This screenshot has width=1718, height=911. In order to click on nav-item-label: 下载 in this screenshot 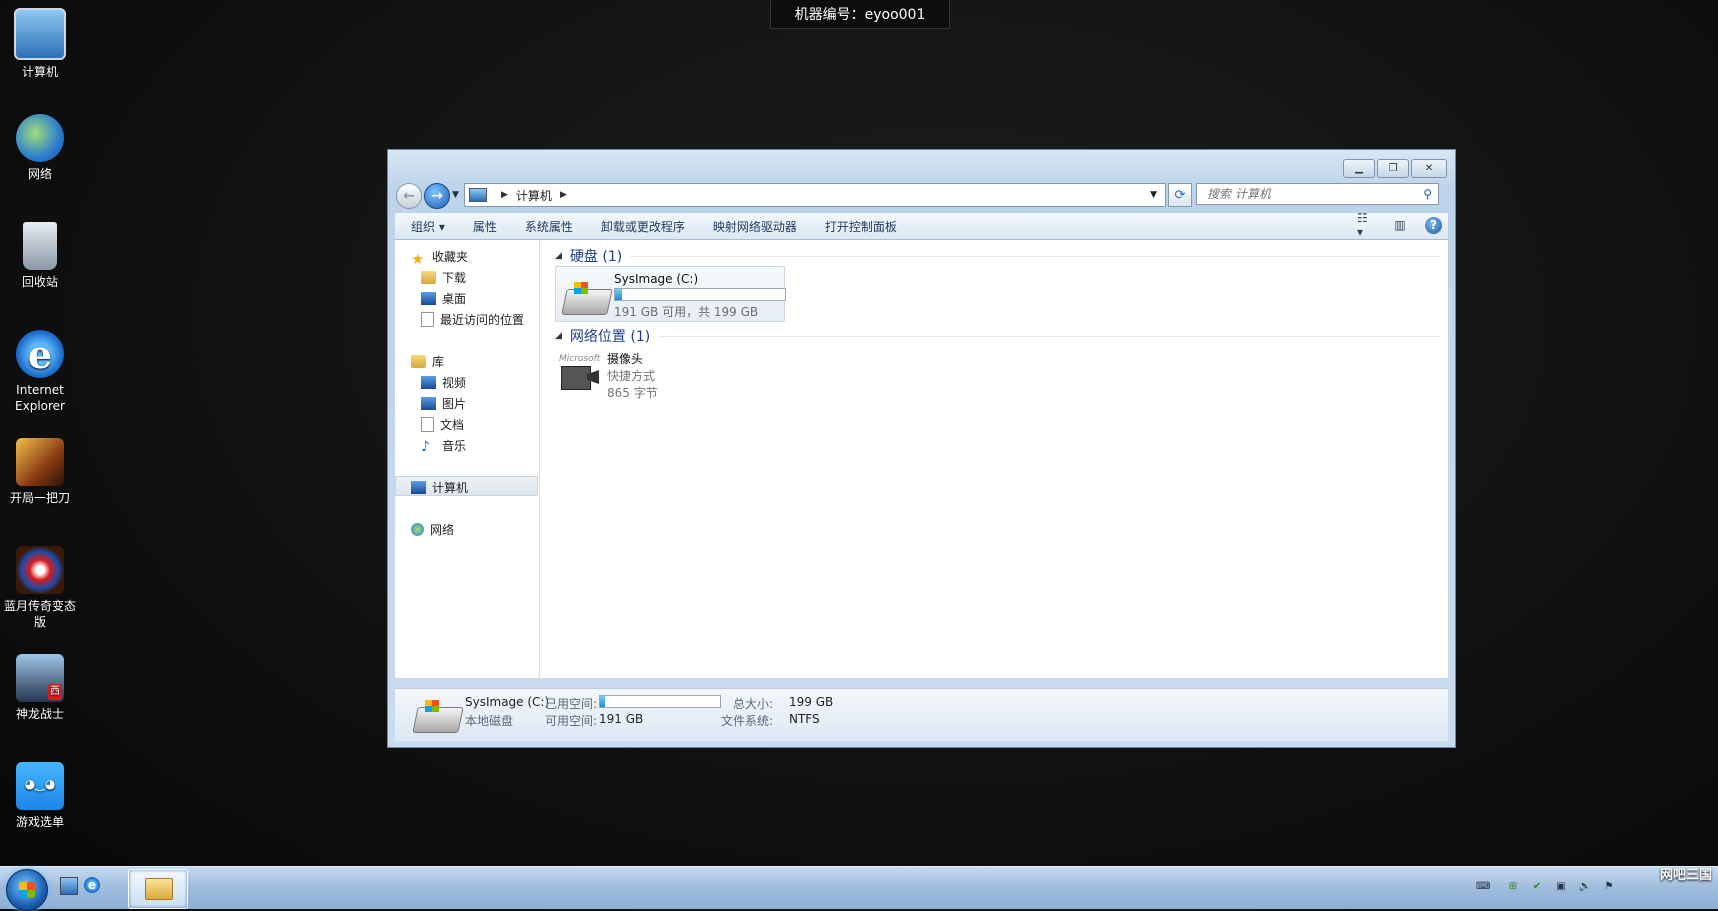, I will do `click(454, 278)`.